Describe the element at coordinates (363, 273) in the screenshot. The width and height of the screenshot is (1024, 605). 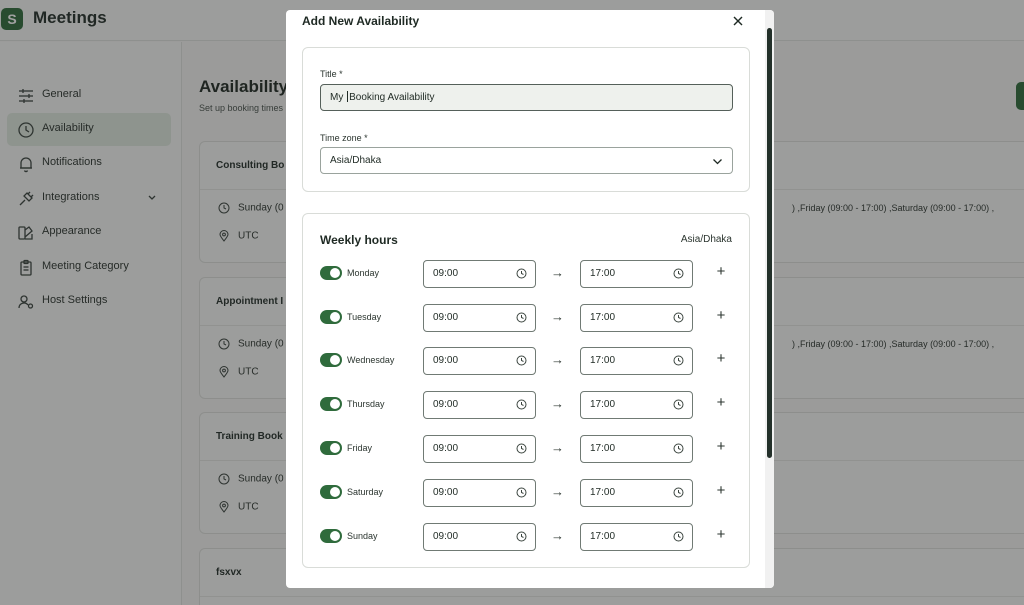
I see `day-name: Monday` at that location.